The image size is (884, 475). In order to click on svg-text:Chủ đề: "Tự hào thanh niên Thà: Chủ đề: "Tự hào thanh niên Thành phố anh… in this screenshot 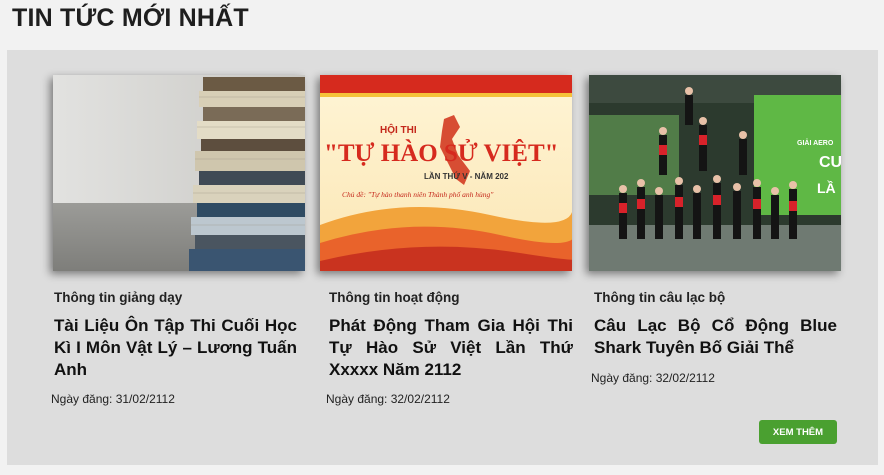, I will do `click(418, 194)`.